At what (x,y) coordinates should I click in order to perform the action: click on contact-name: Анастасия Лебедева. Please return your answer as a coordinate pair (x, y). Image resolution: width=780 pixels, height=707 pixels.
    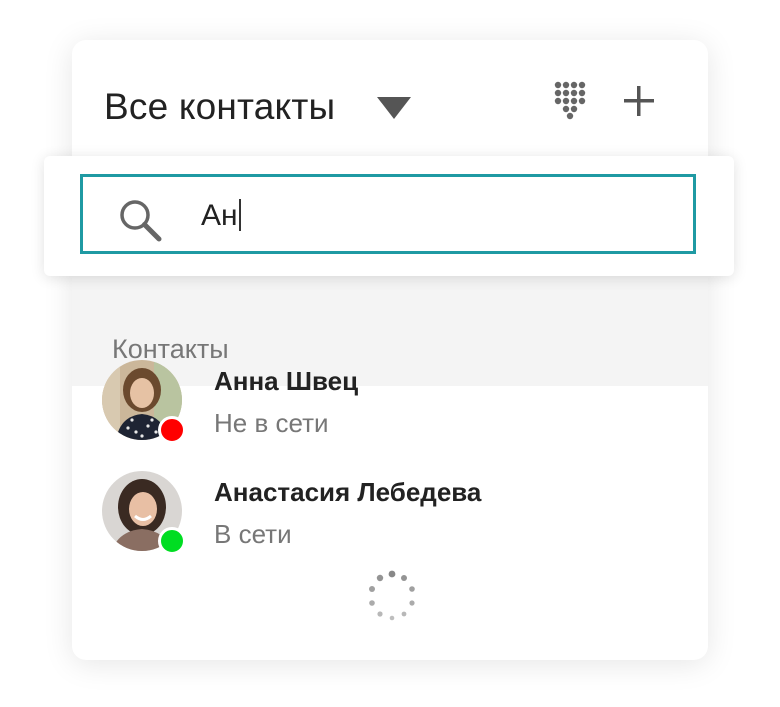
    Looking at the image, I should click on (348, 492).